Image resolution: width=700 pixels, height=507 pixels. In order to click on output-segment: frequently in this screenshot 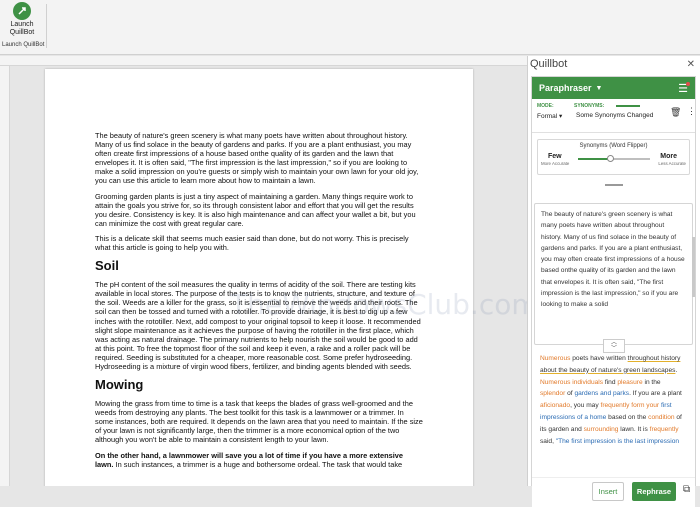, I will do `click(664, 429)`.